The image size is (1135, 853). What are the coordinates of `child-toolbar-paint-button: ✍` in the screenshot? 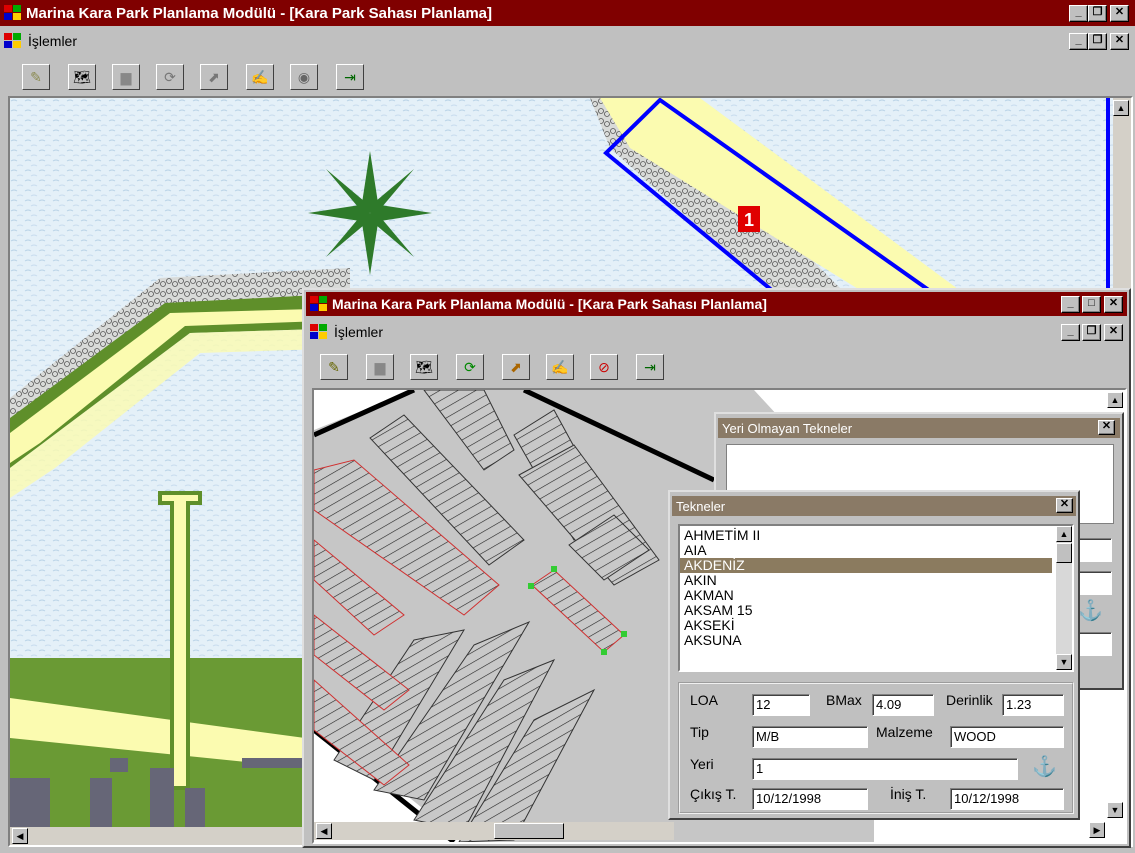 It's located at (560, 367).